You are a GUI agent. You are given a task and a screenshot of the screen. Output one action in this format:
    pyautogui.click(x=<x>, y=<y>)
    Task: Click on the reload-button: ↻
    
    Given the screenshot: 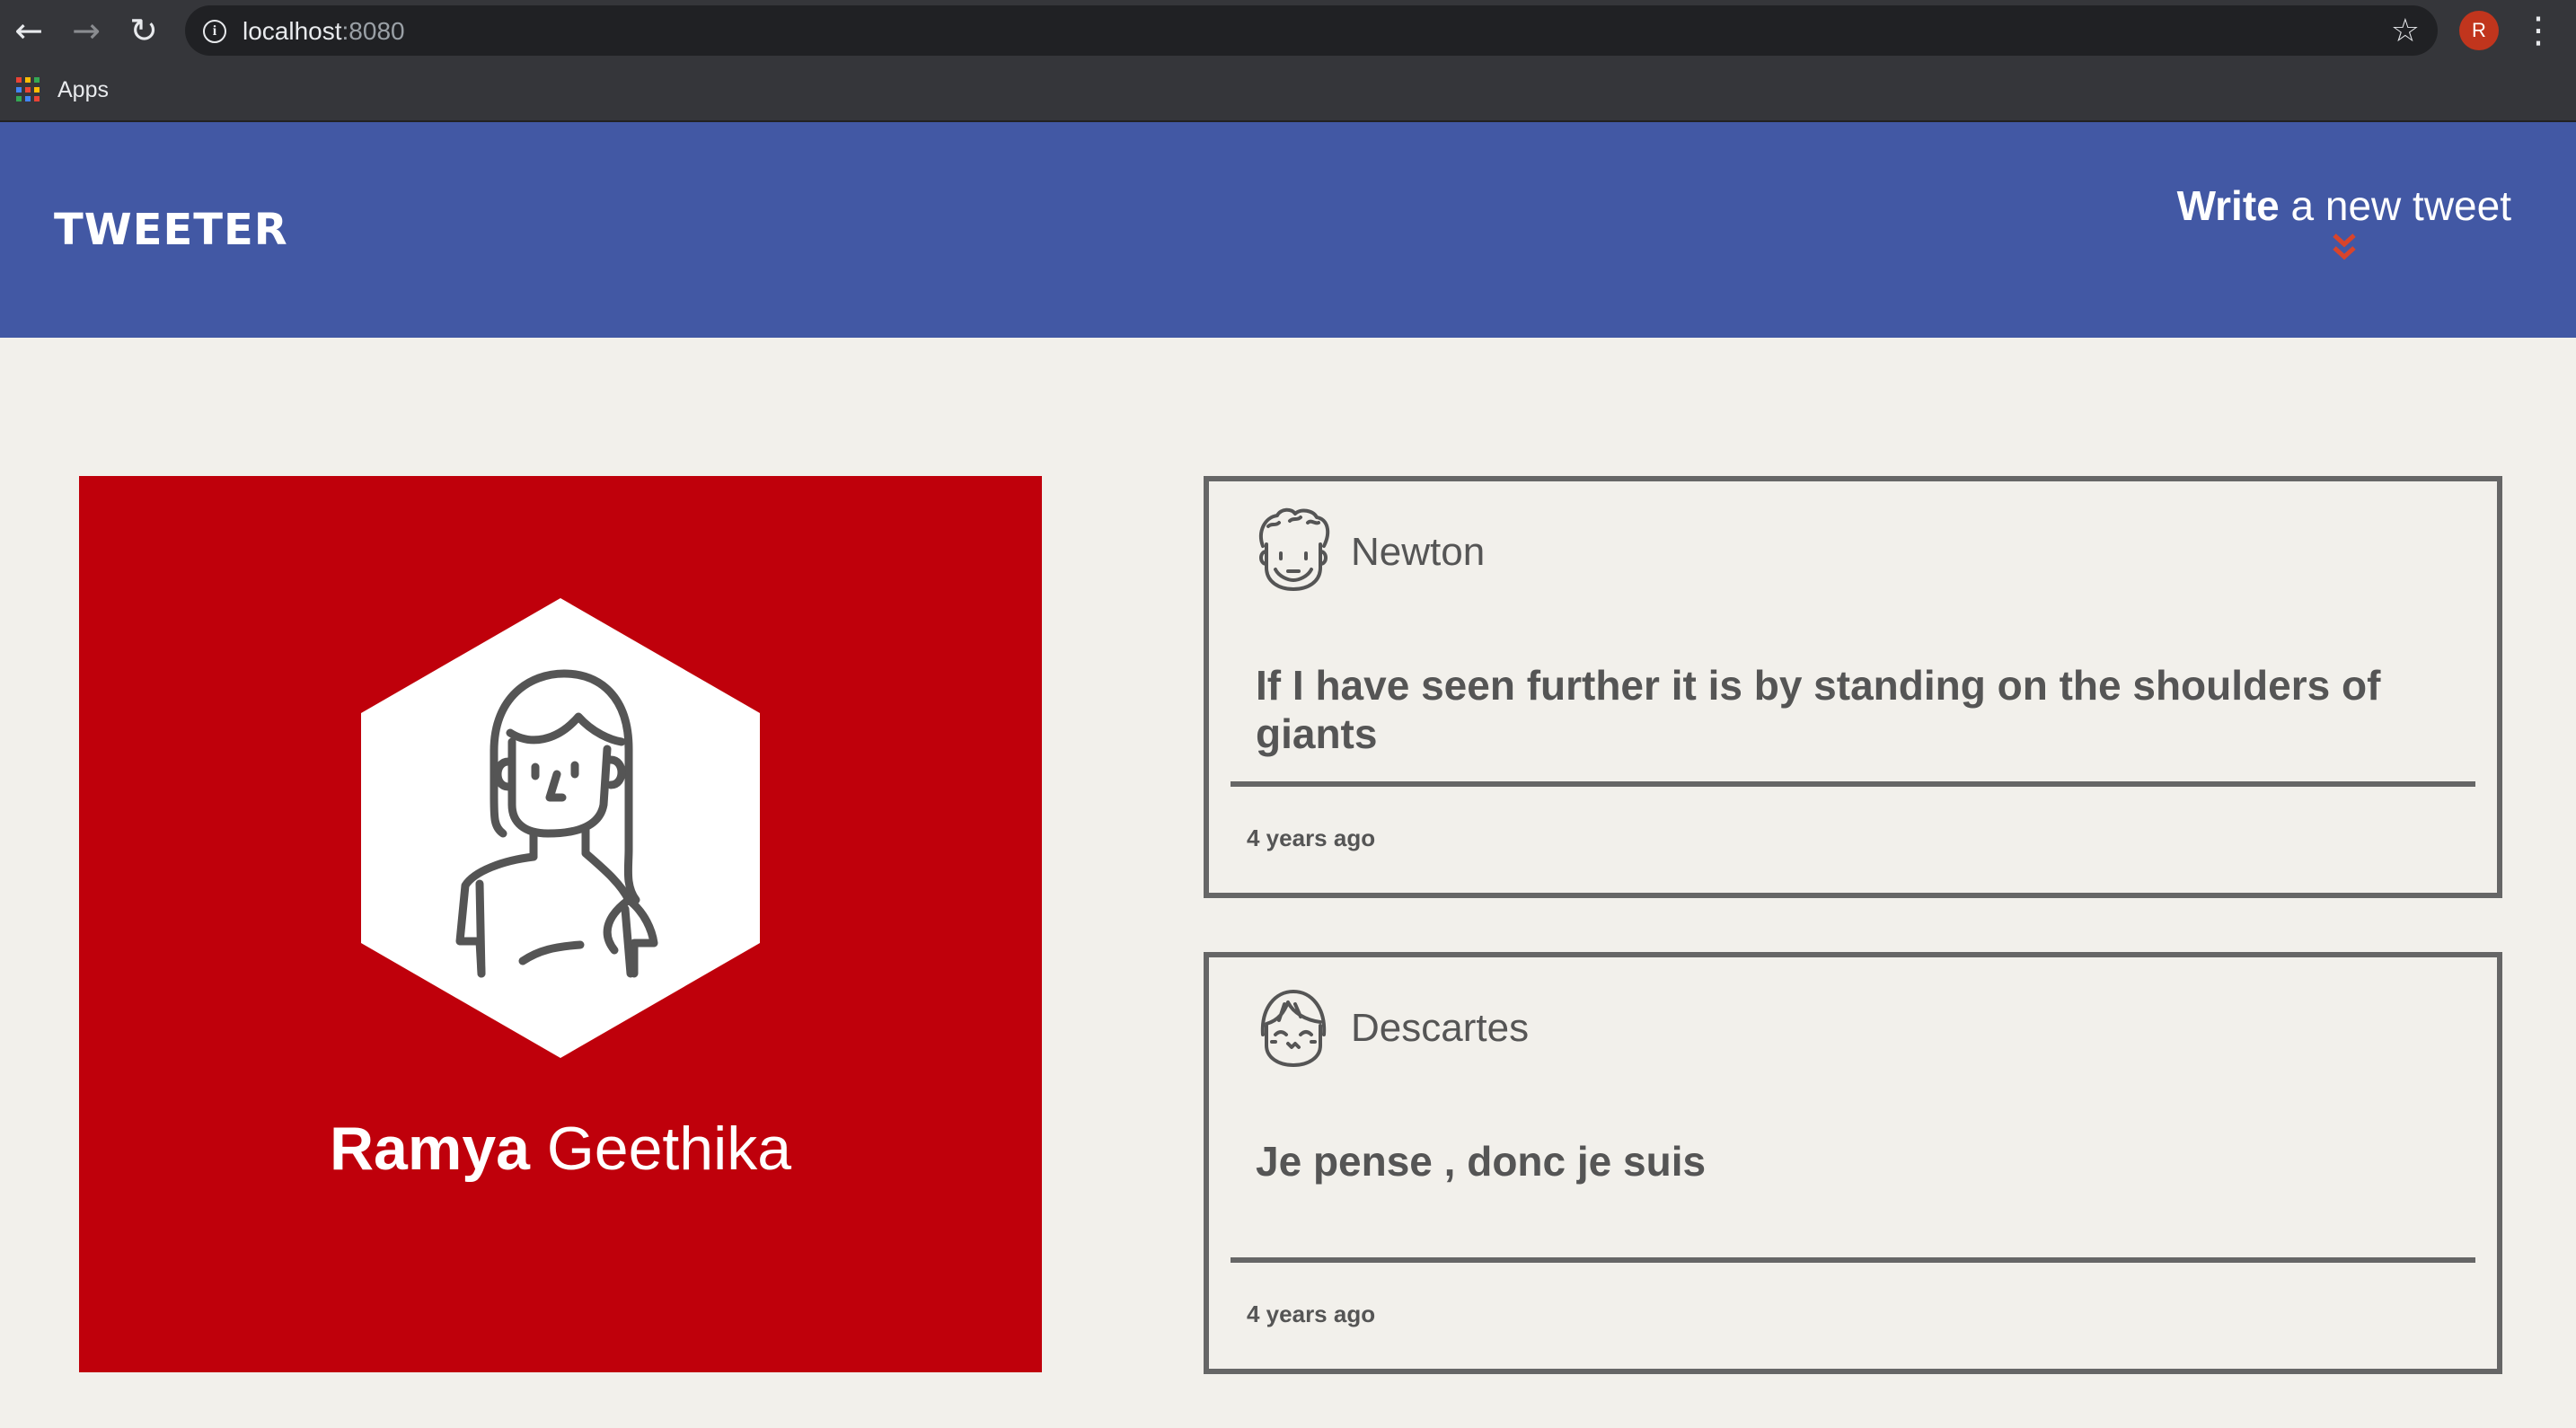 What is the action you would take?
    pyautogui.click(x=143, y=31)
    